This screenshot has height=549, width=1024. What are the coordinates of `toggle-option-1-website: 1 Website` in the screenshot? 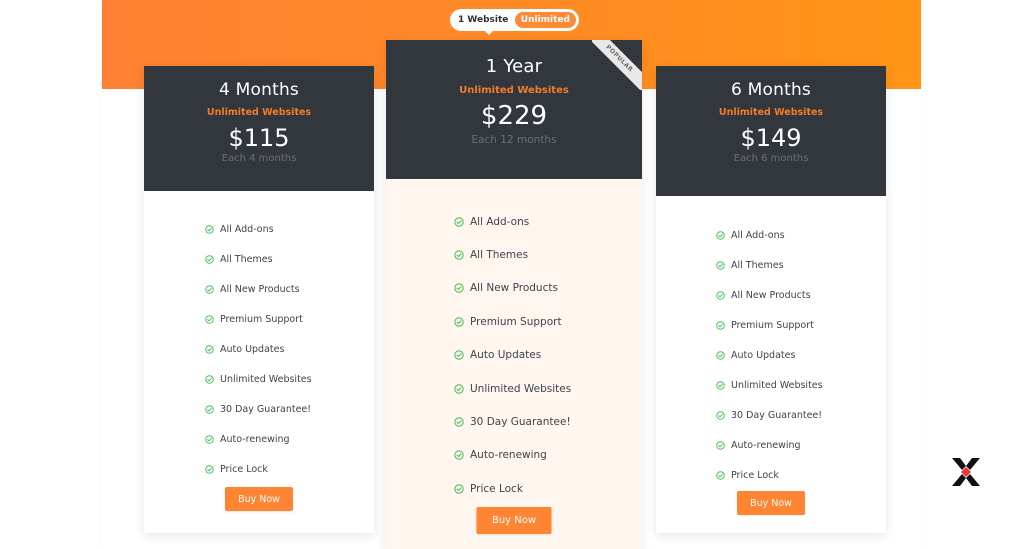 It's located at (483, 20).